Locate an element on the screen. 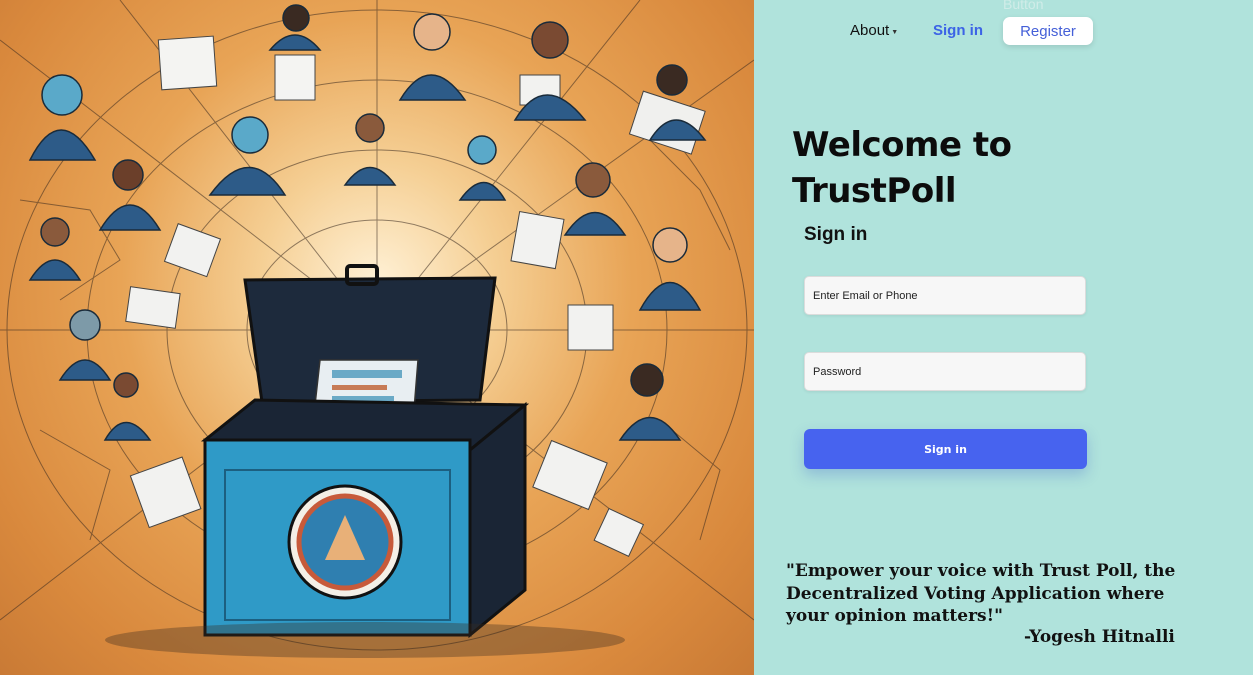 Image resolution: width=1253 pixels, height=675 pixels. chevron-down-icon: ▼ is located at coordinates (895, 32).